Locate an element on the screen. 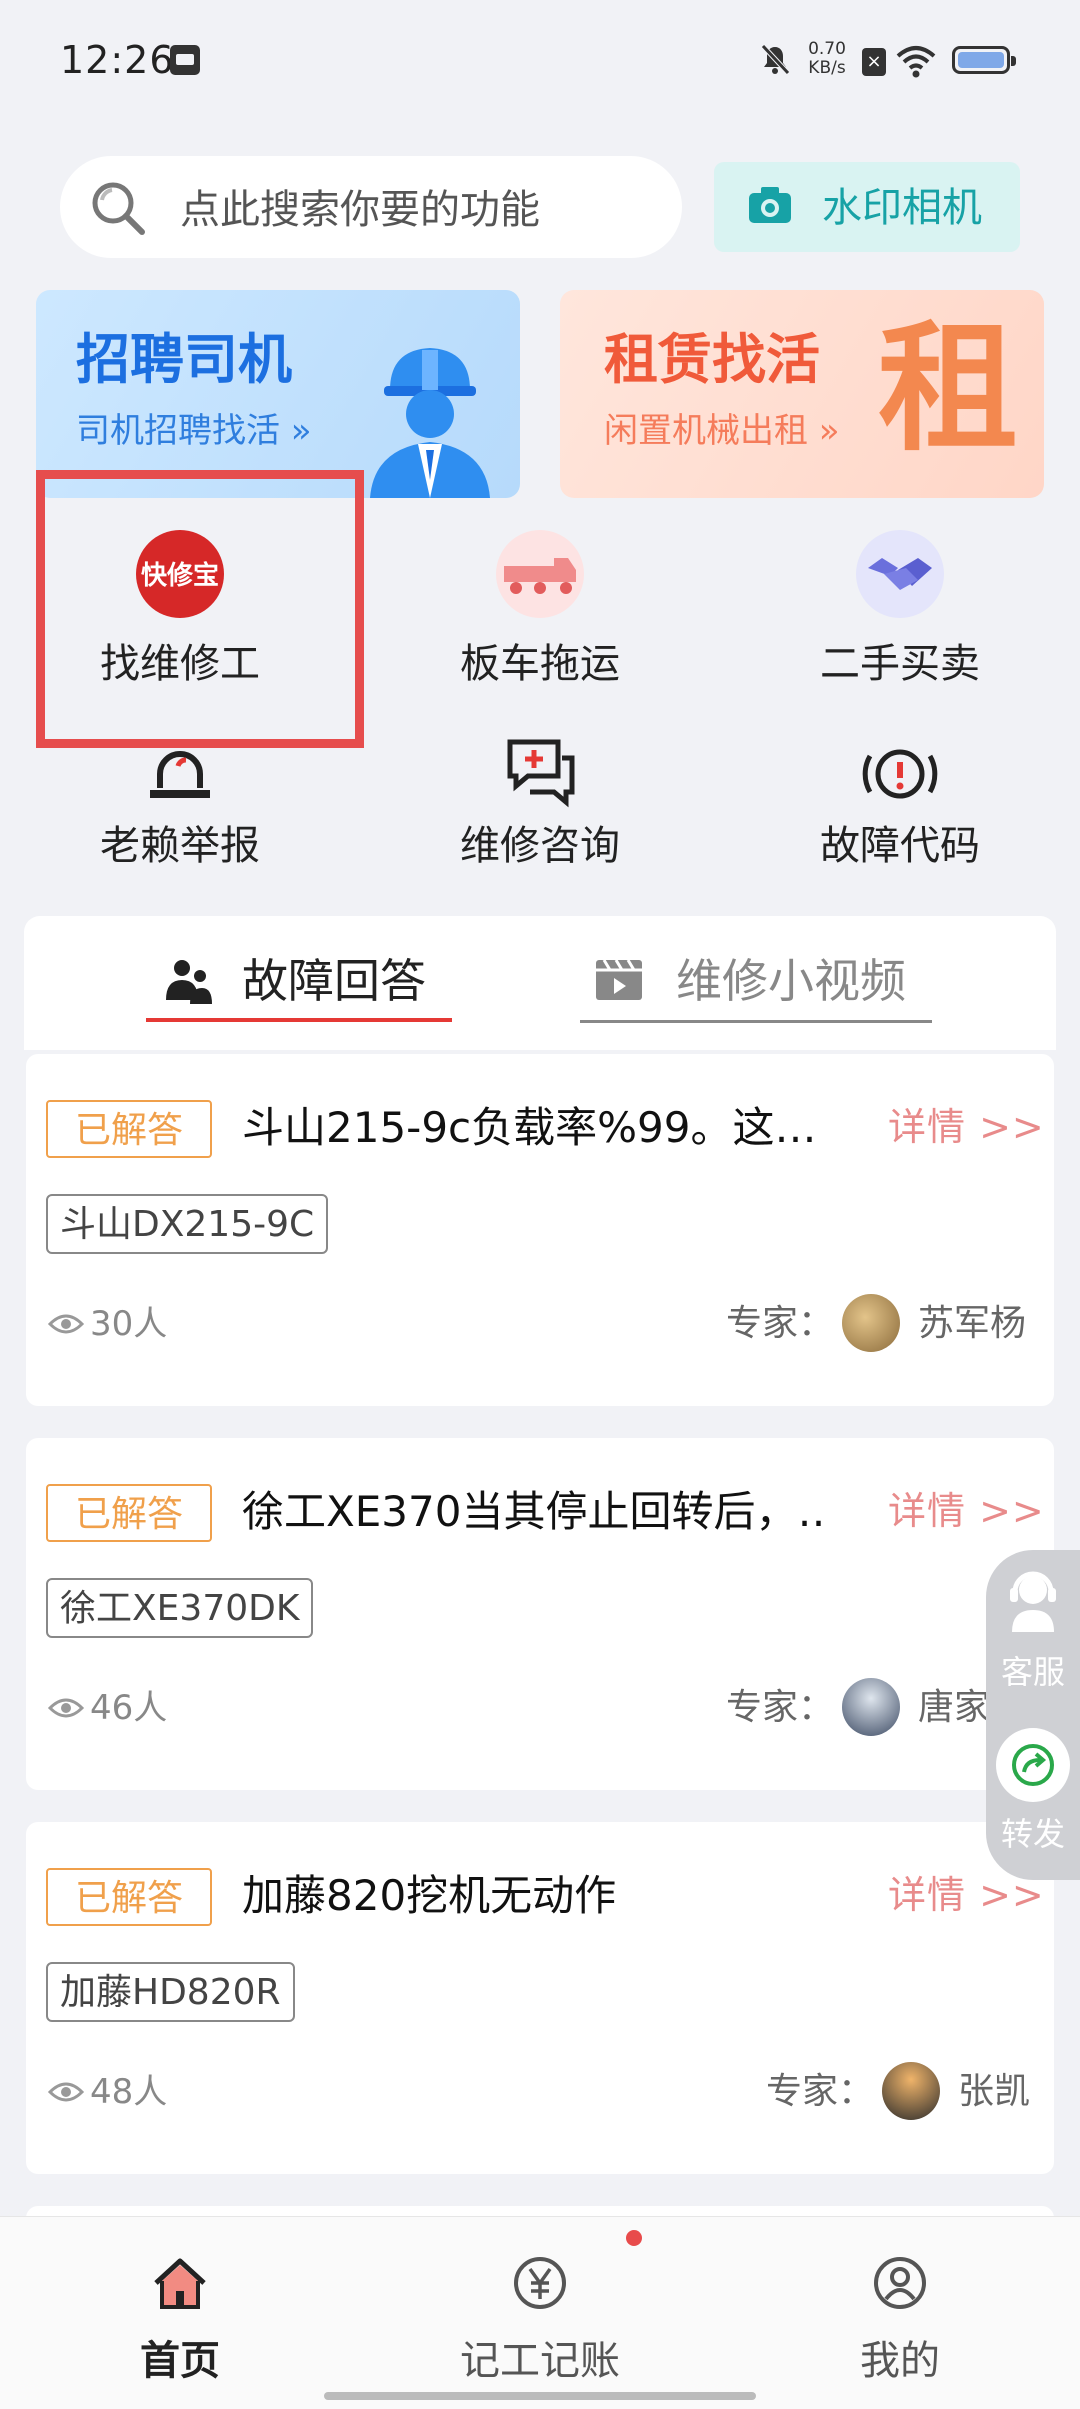  nav-label: 首页 is located at coordinates (180, 2361).